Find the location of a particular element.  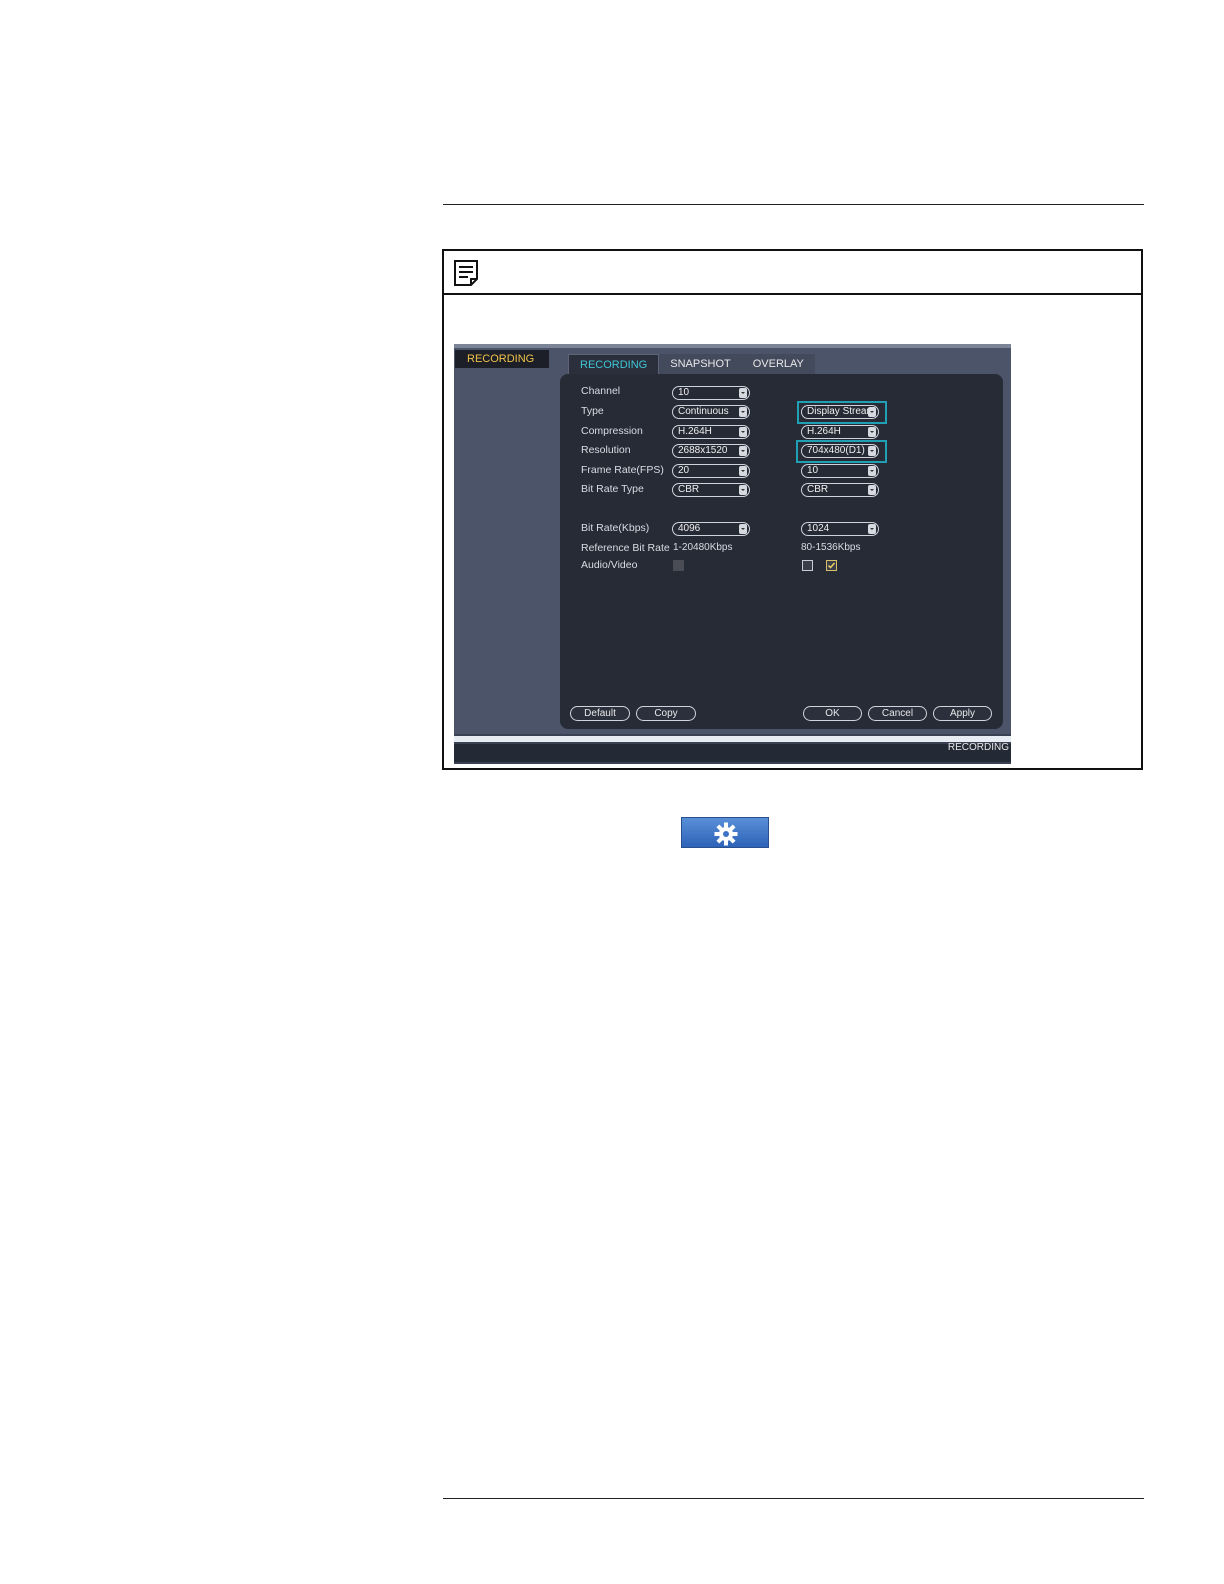

type-sub-select: Display Strear is located at coordinates (840, 412).